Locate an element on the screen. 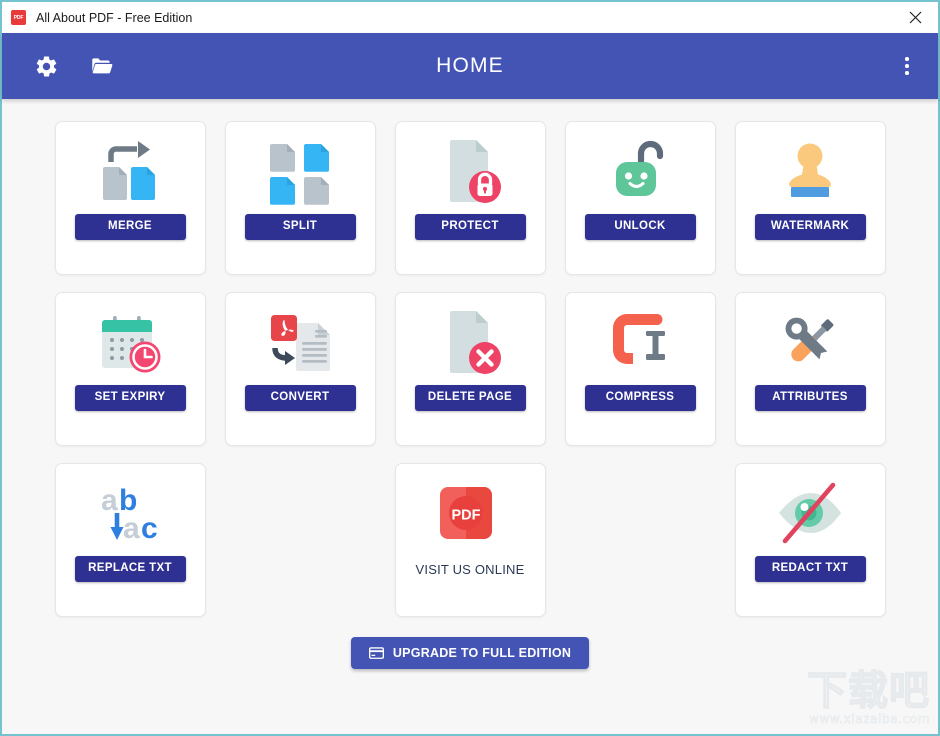 The image size is (940, 736). clamp-icon is located at coordinates (640, 339).